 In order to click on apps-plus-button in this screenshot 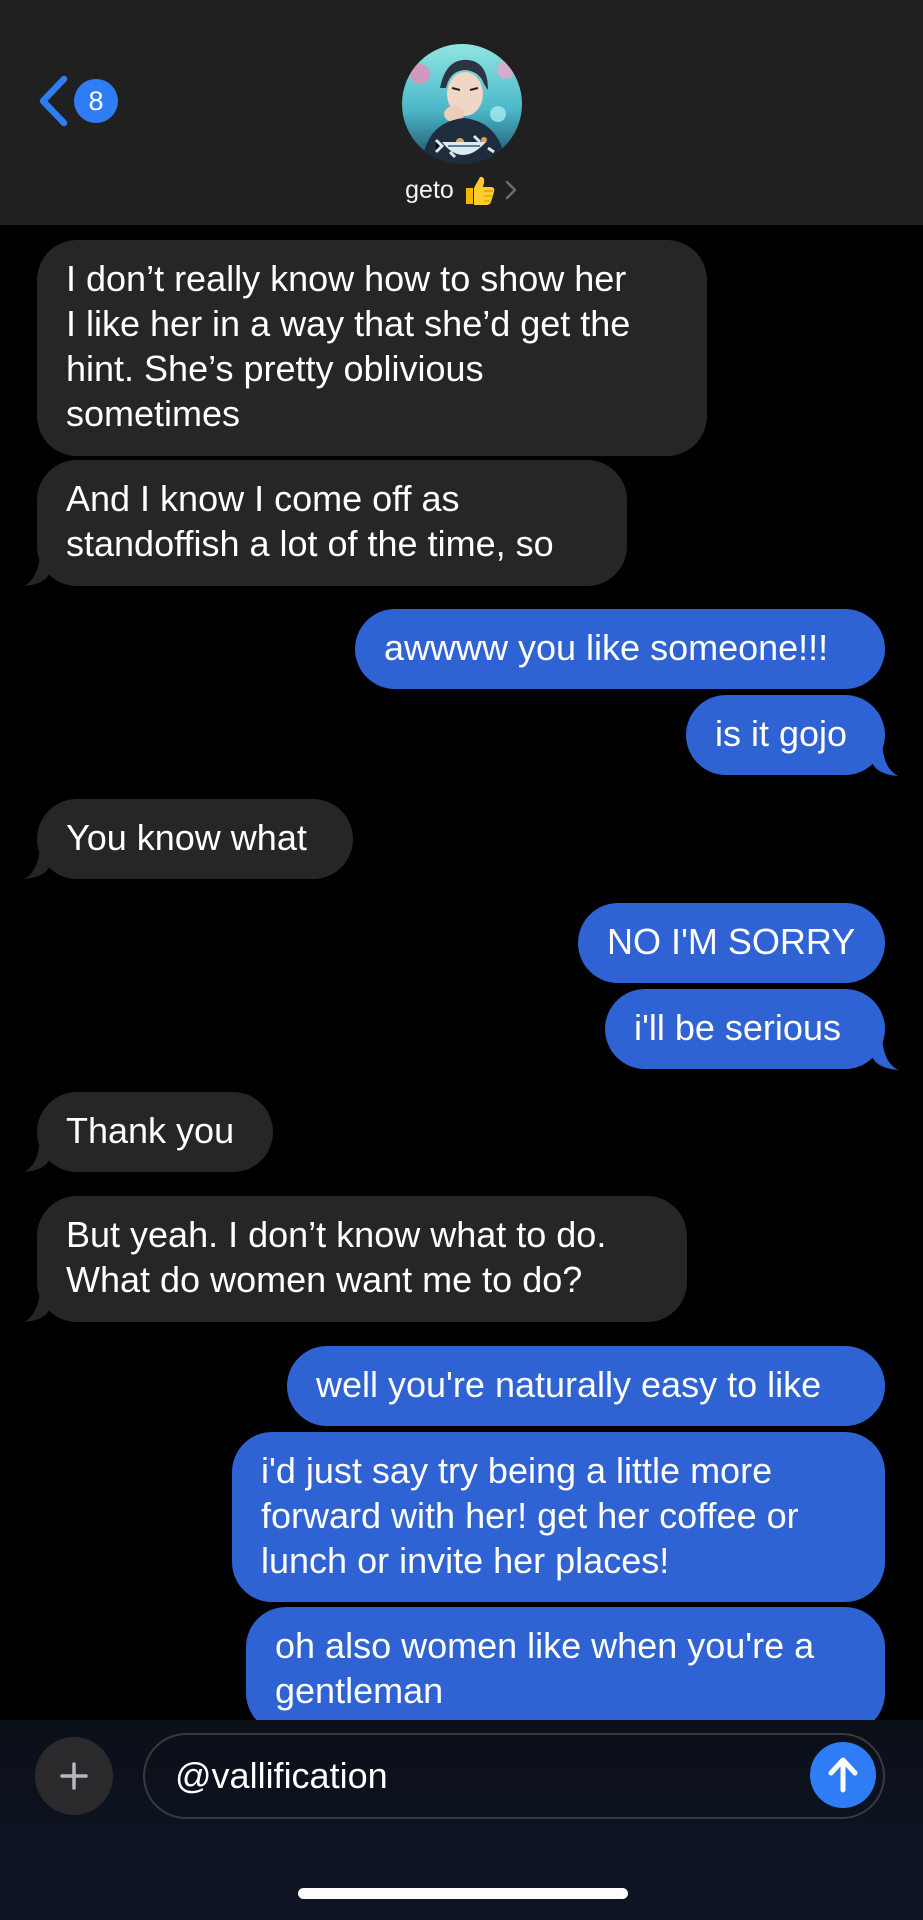, I will do `click(74, 1776)`.